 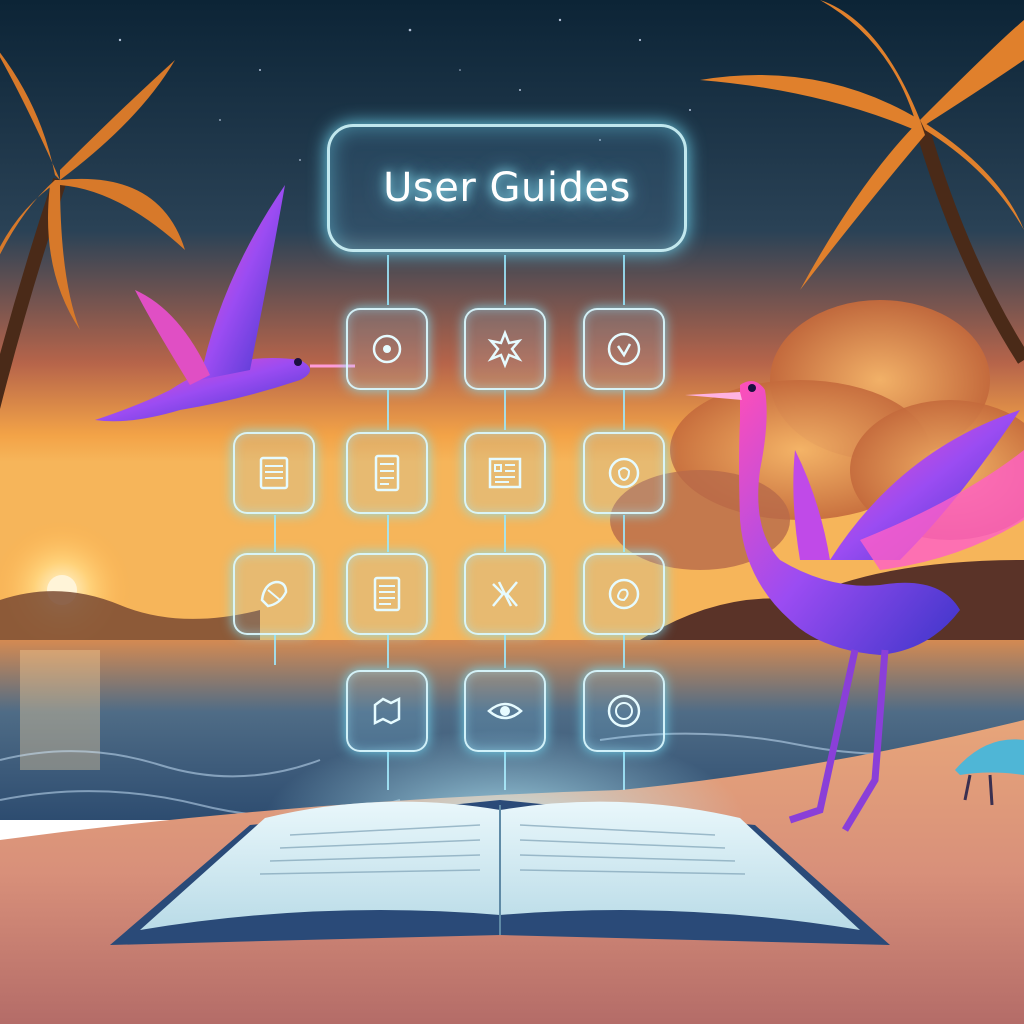 I want to click on badge-icon, so click(x=624, y=349).